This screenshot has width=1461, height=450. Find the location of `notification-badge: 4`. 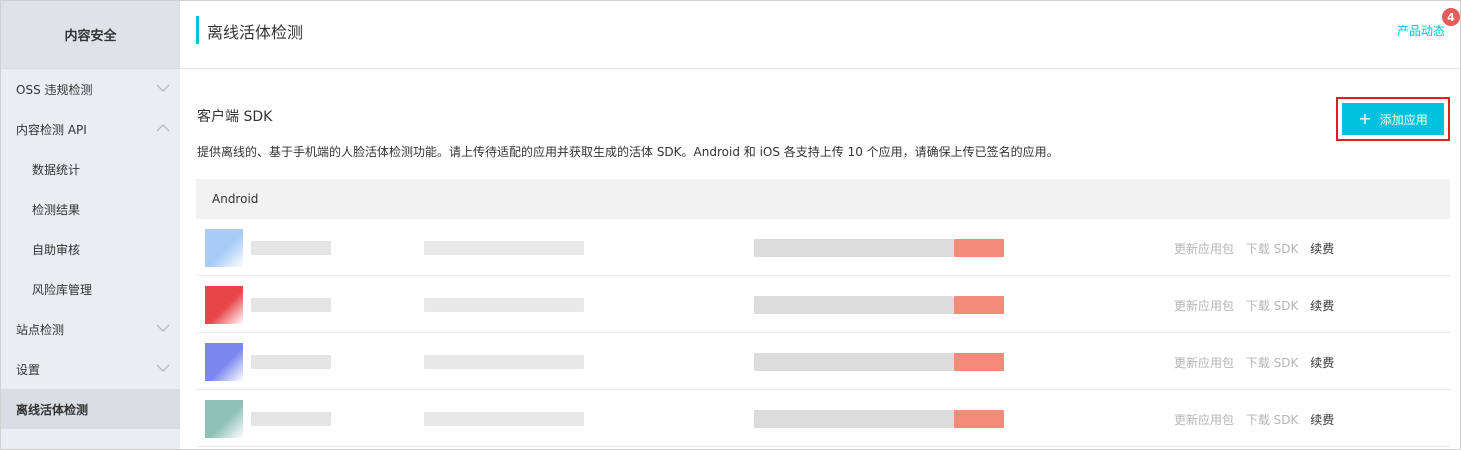

notification-badge: 4 is located at coordinates (1451, 17).